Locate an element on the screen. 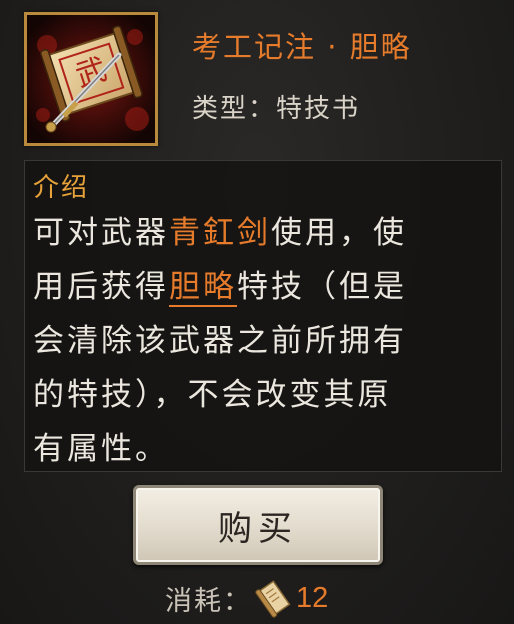  description-text: 使用，使 is located at coordinates (339, 233).